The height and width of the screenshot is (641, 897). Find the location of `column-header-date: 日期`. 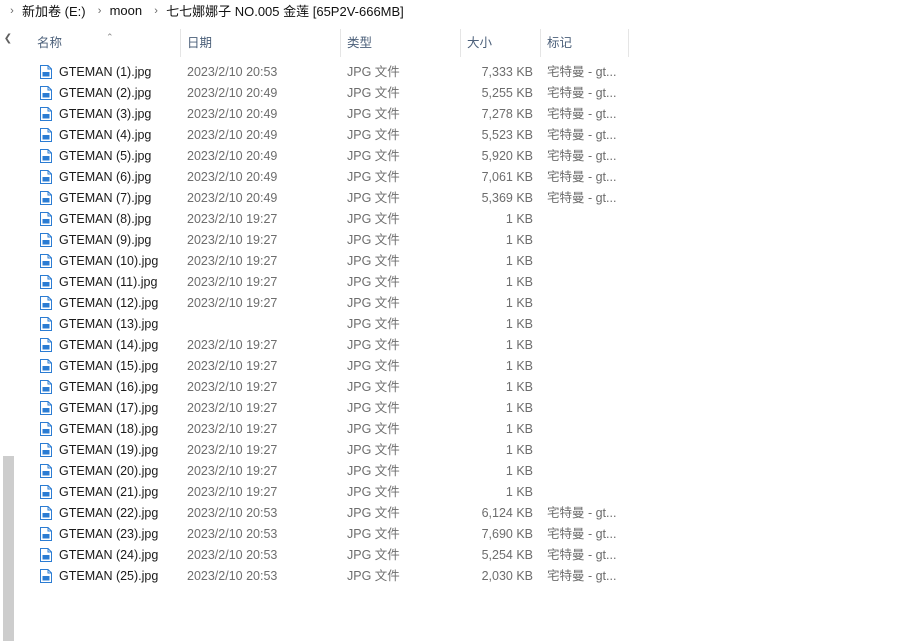

column-header-date: 日期 is located at coordinates (260, 43).